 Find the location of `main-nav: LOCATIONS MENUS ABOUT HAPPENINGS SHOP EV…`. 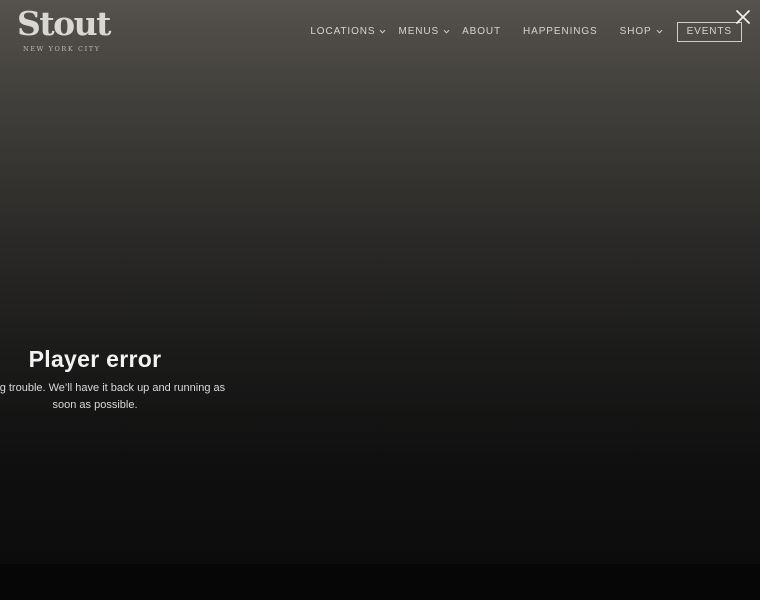

main-nav: LOCATIONS MENUS ABOUT HAPPENINGS SHOP EV… is located at coordinates (526, 31).